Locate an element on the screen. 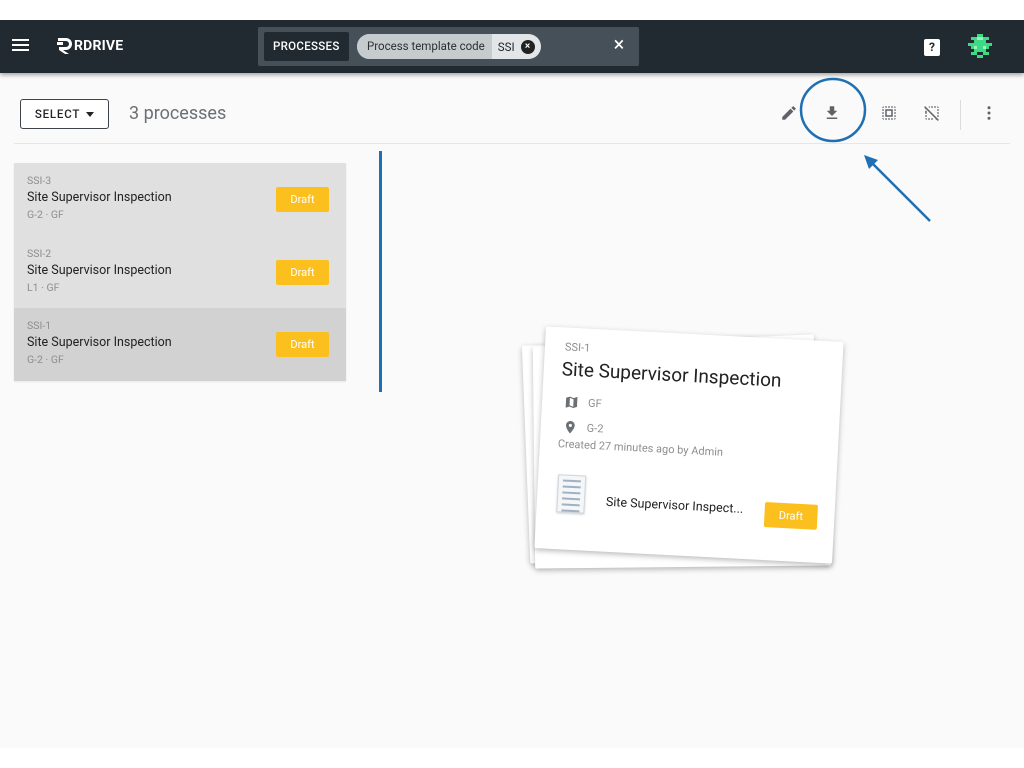  select-dropdown-button: SELECT is located at coordinates (64, 114).